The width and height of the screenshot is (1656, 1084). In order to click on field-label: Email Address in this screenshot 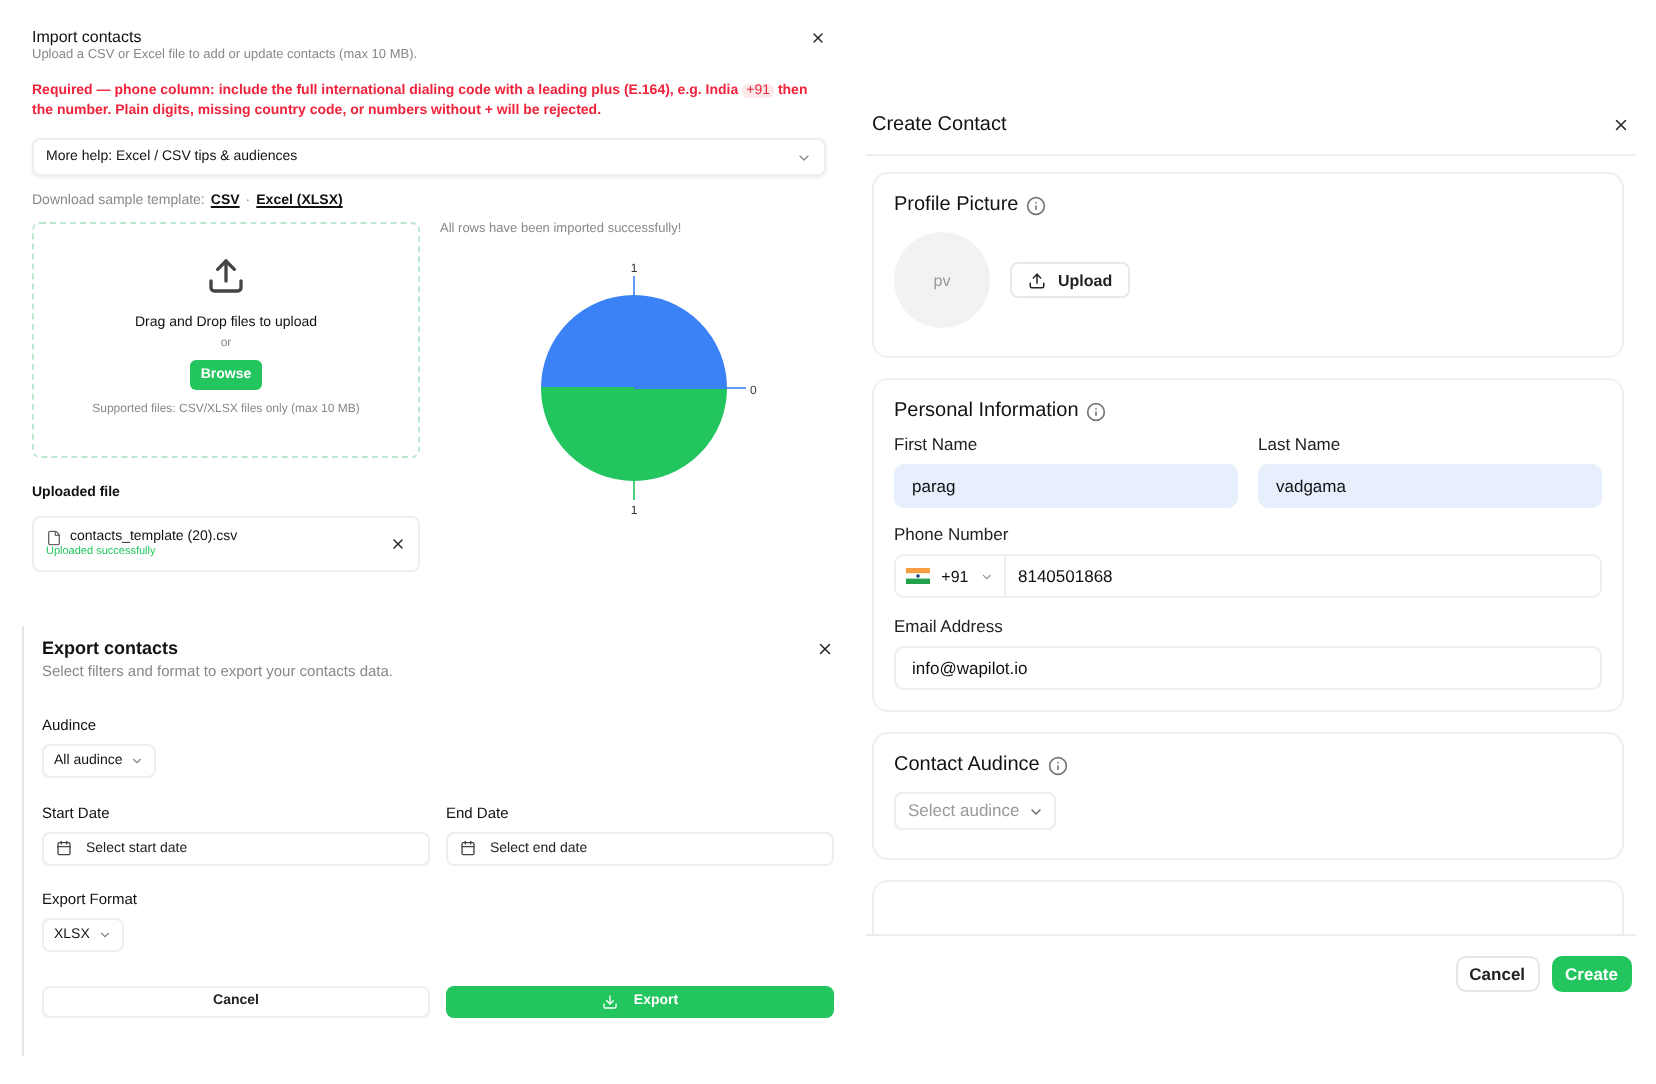, I will do `click(949, 626)`.